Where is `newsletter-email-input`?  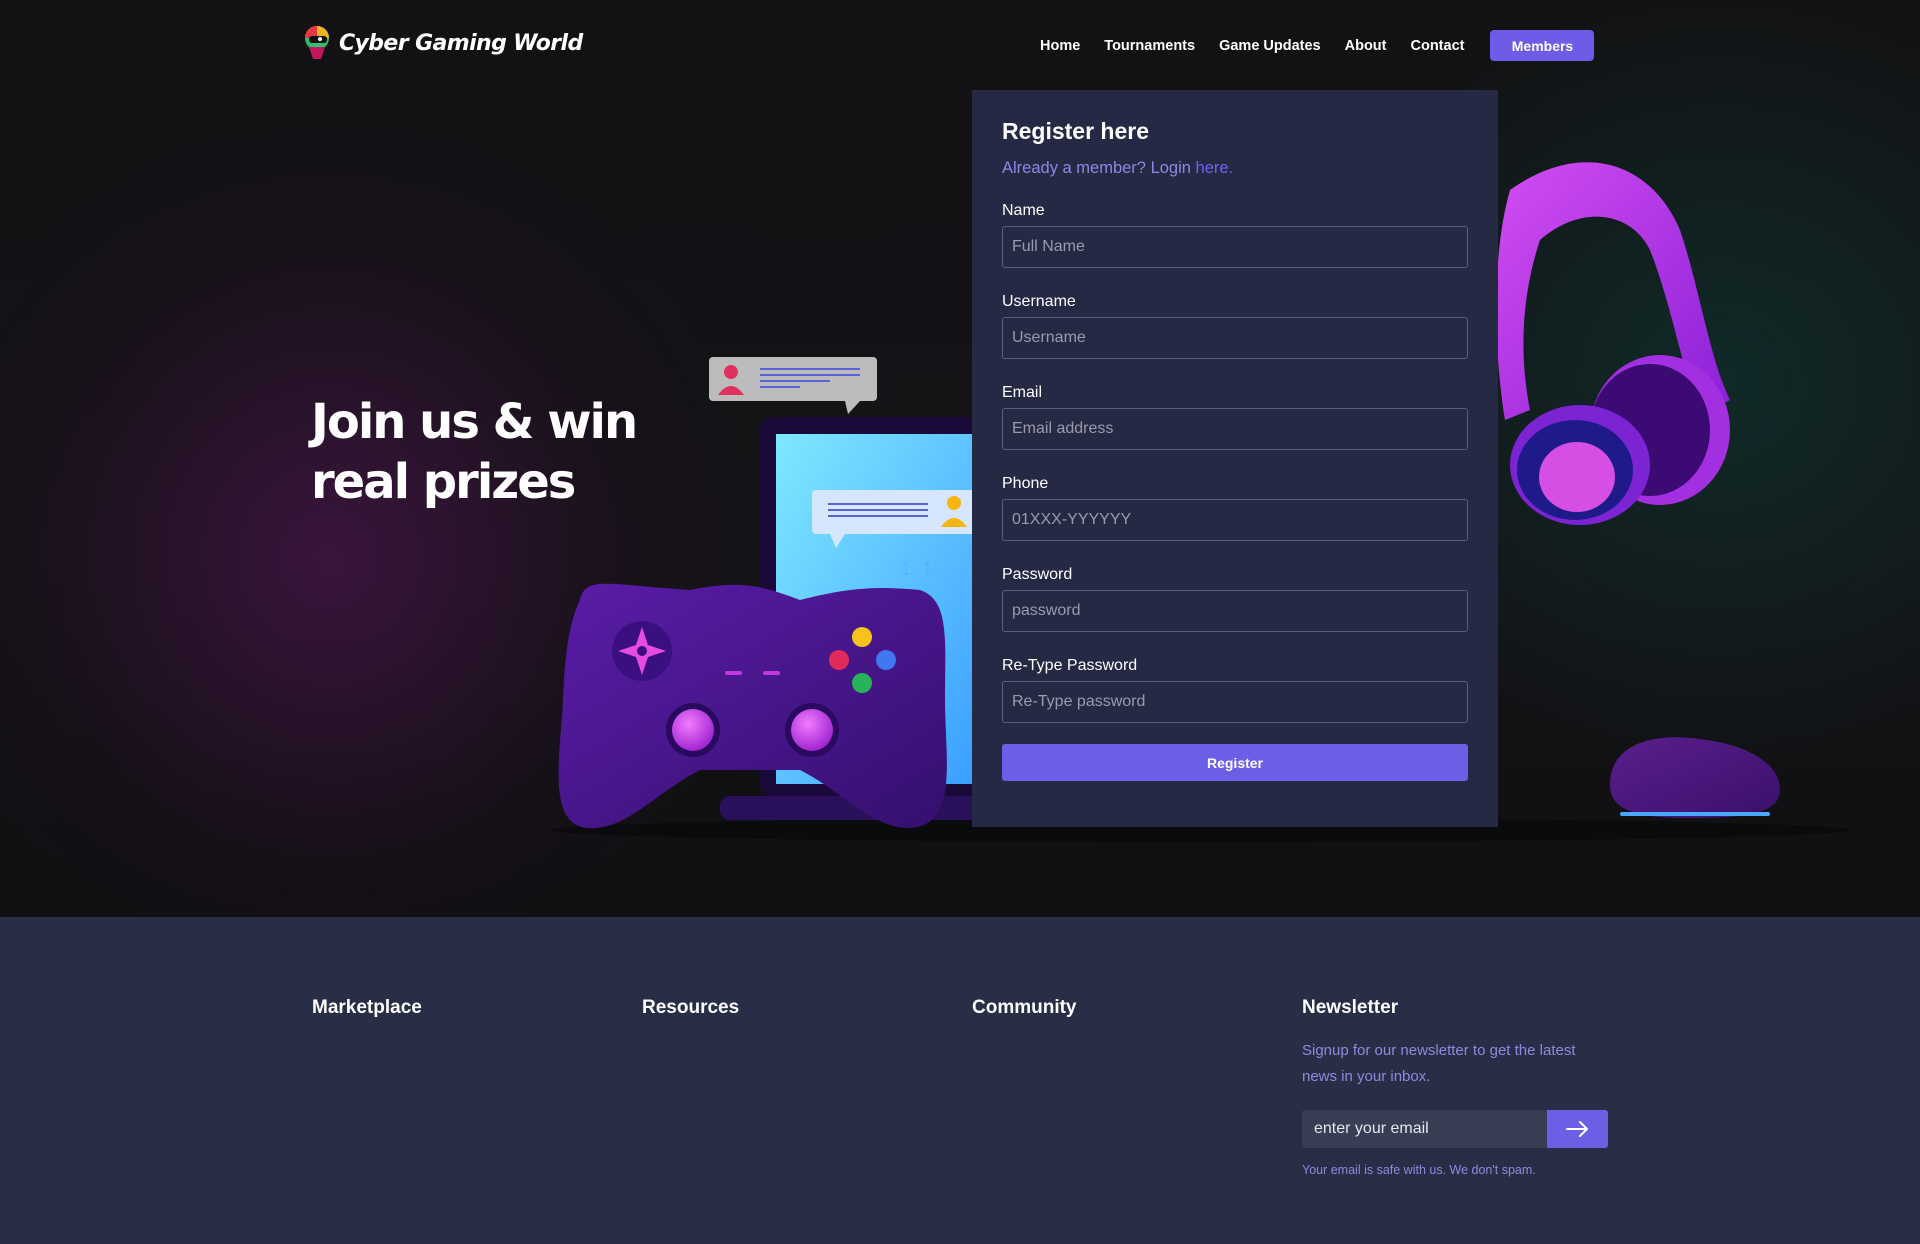
newsletter-email-input is located at coordinates (1424, 1129).